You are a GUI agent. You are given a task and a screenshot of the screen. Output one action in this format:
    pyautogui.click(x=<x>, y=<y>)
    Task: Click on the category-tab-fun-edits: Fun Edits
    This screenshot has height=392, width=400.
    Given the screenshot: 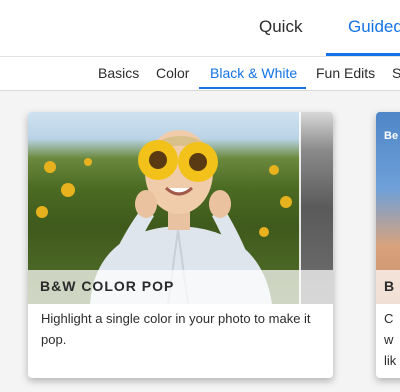 What is the action you would take?
    pyautogui.click(x=345, y=73)
    